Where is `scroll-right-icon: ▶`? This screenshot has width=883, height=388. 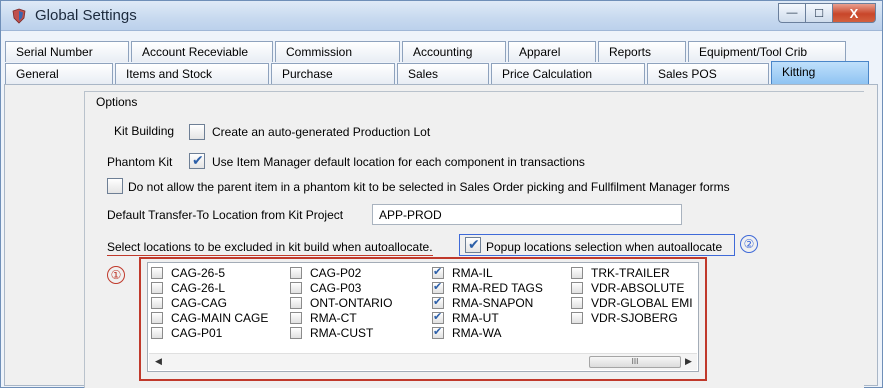
scroll-right-icon: ▶ is located at coordinates (688, 361).